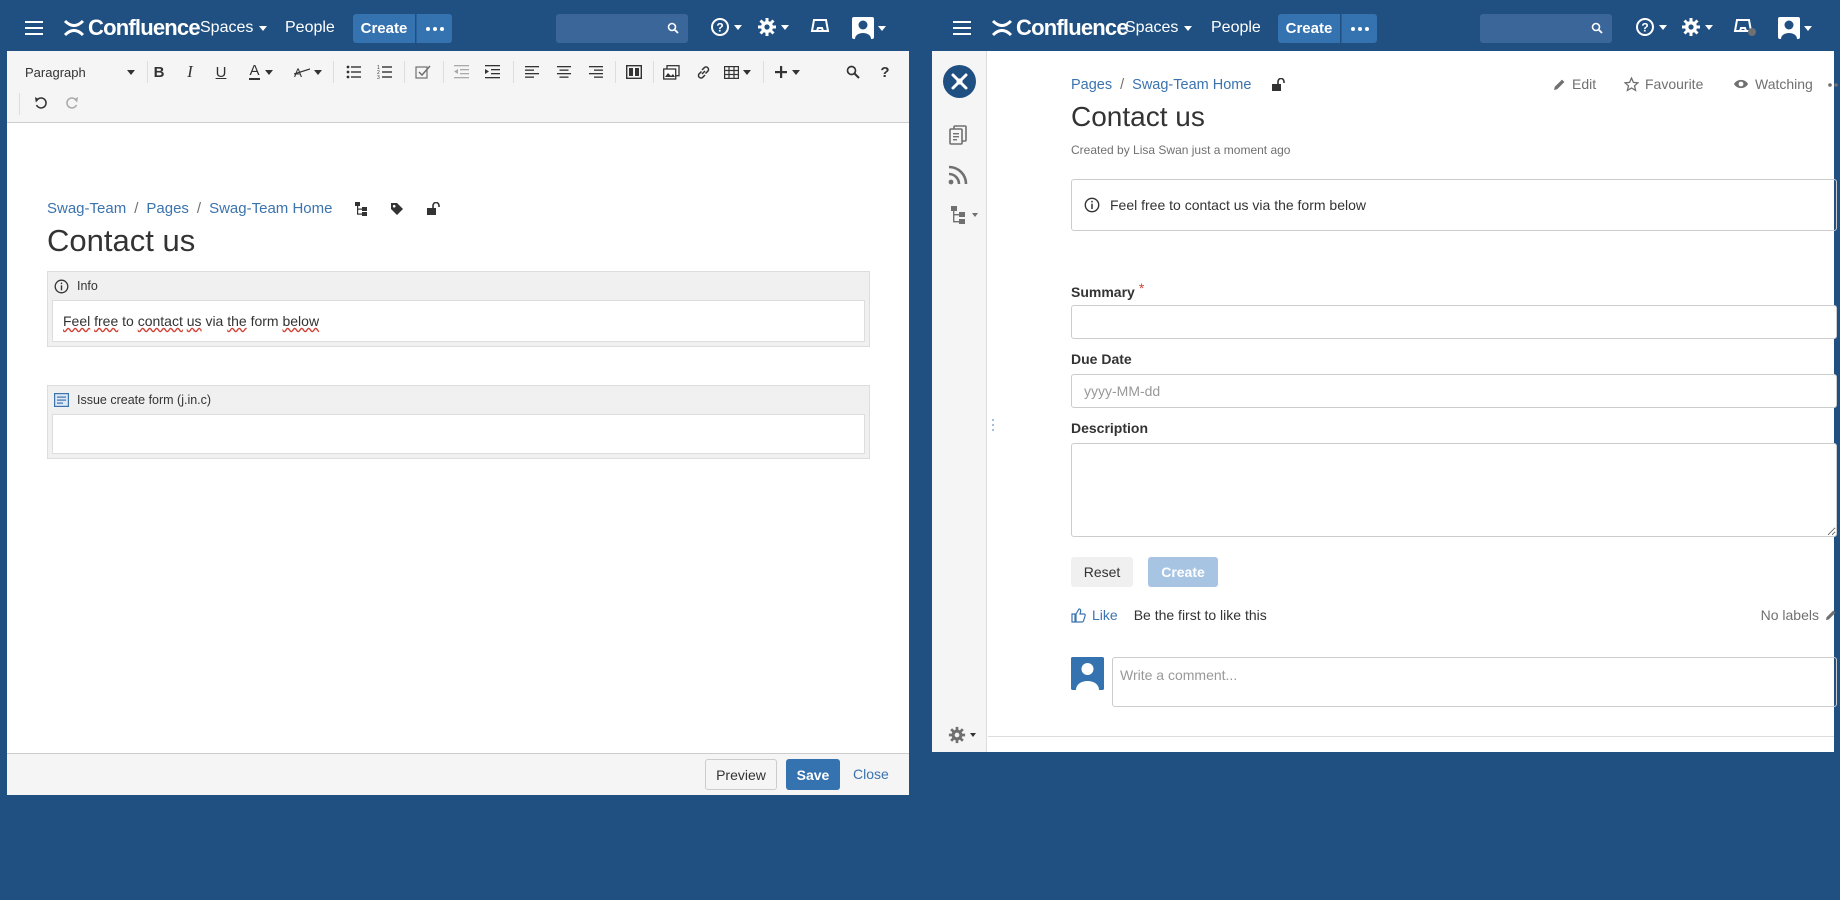 Image resolution: width=1840 pixels, height=900 pixels. What do you see at coordinates (1105, 615) in the screenshot?
I see `like-button: Like` at bounding box center [1105, 615].